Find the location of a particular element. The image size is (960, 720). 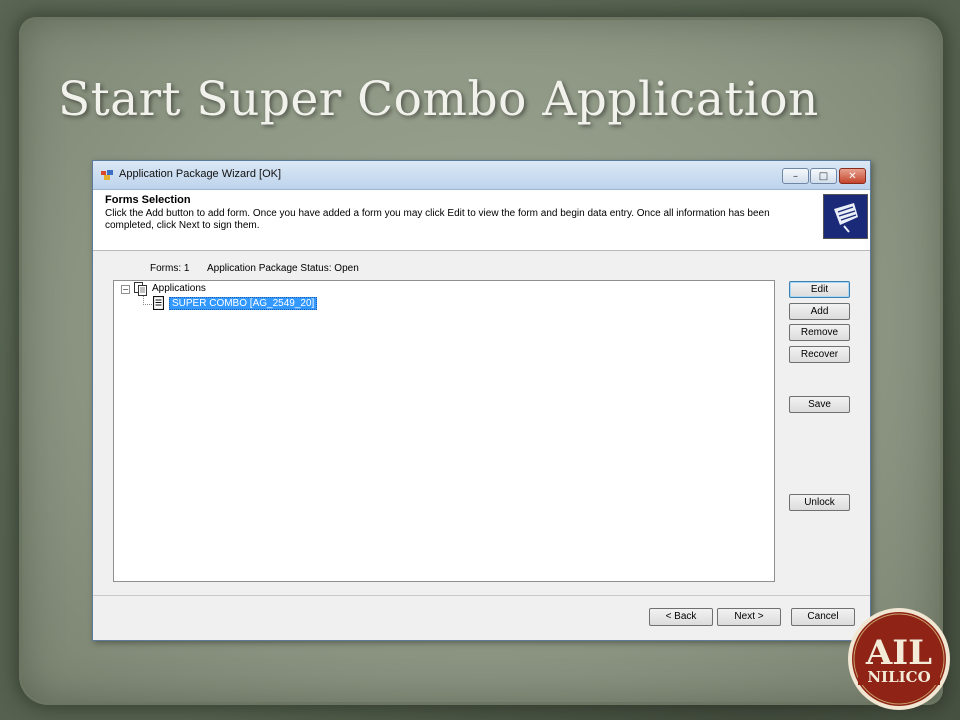

edit-button: Edit is located at coordinates (819, 289).